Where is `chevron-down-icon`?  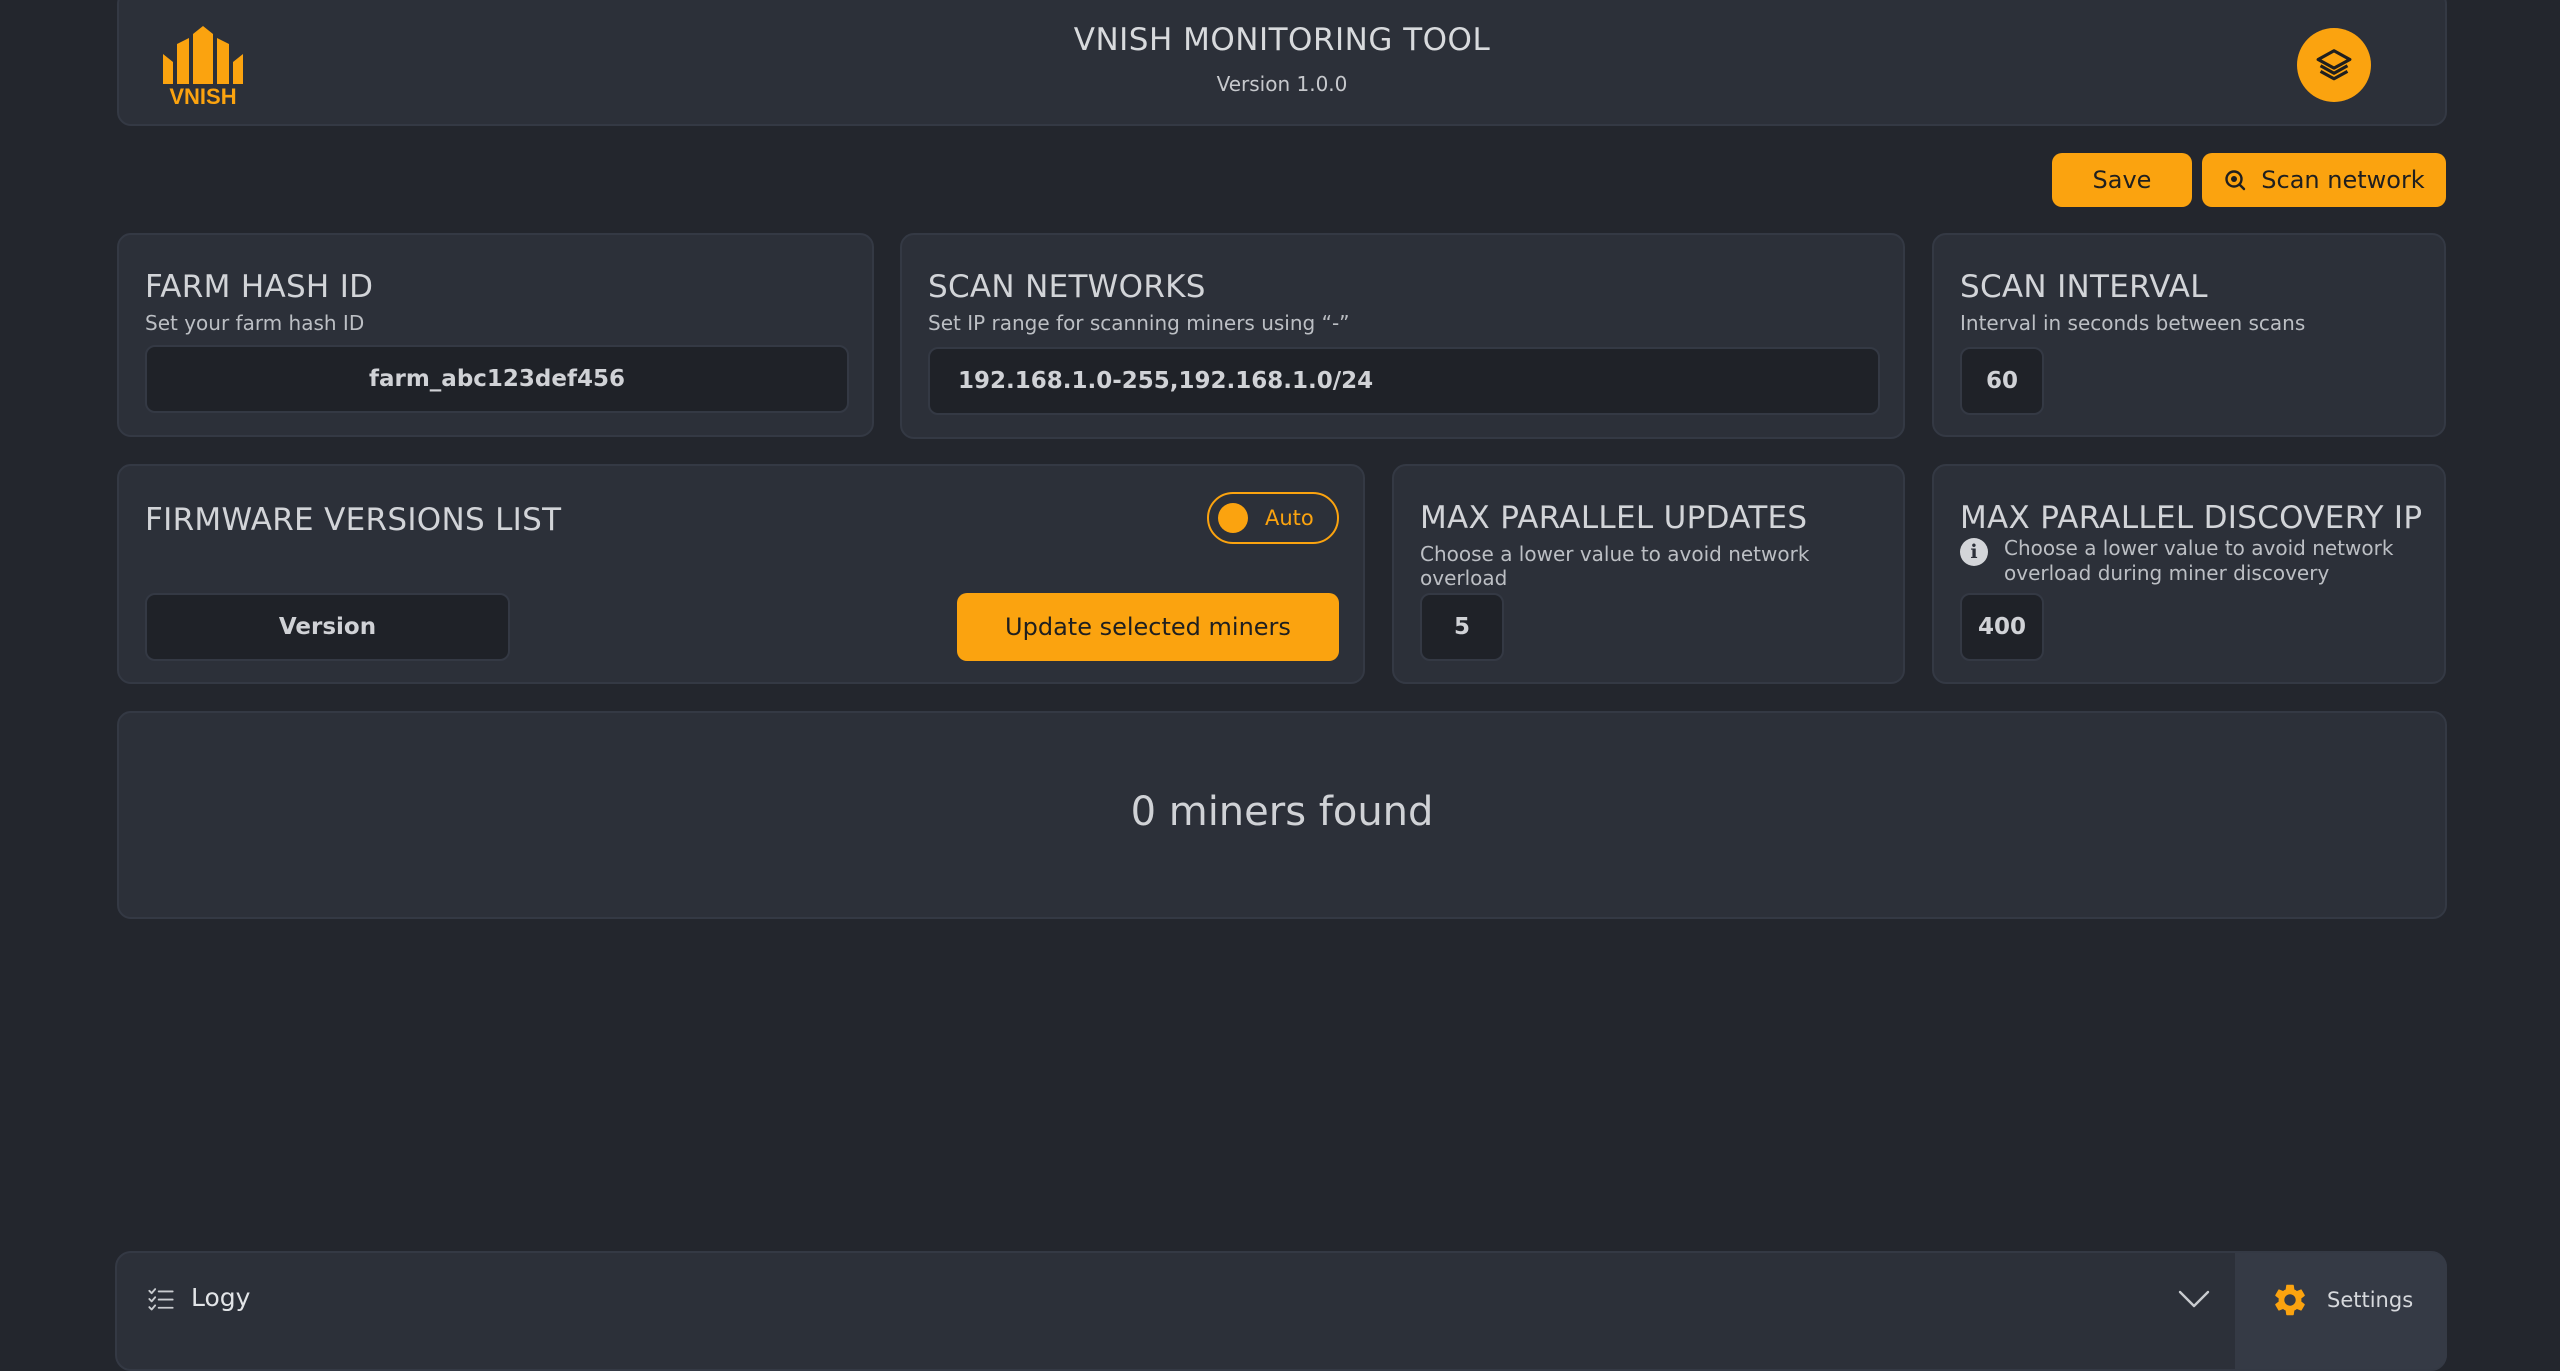
chevron-down-icon is located at coordinates (2194, 1299).